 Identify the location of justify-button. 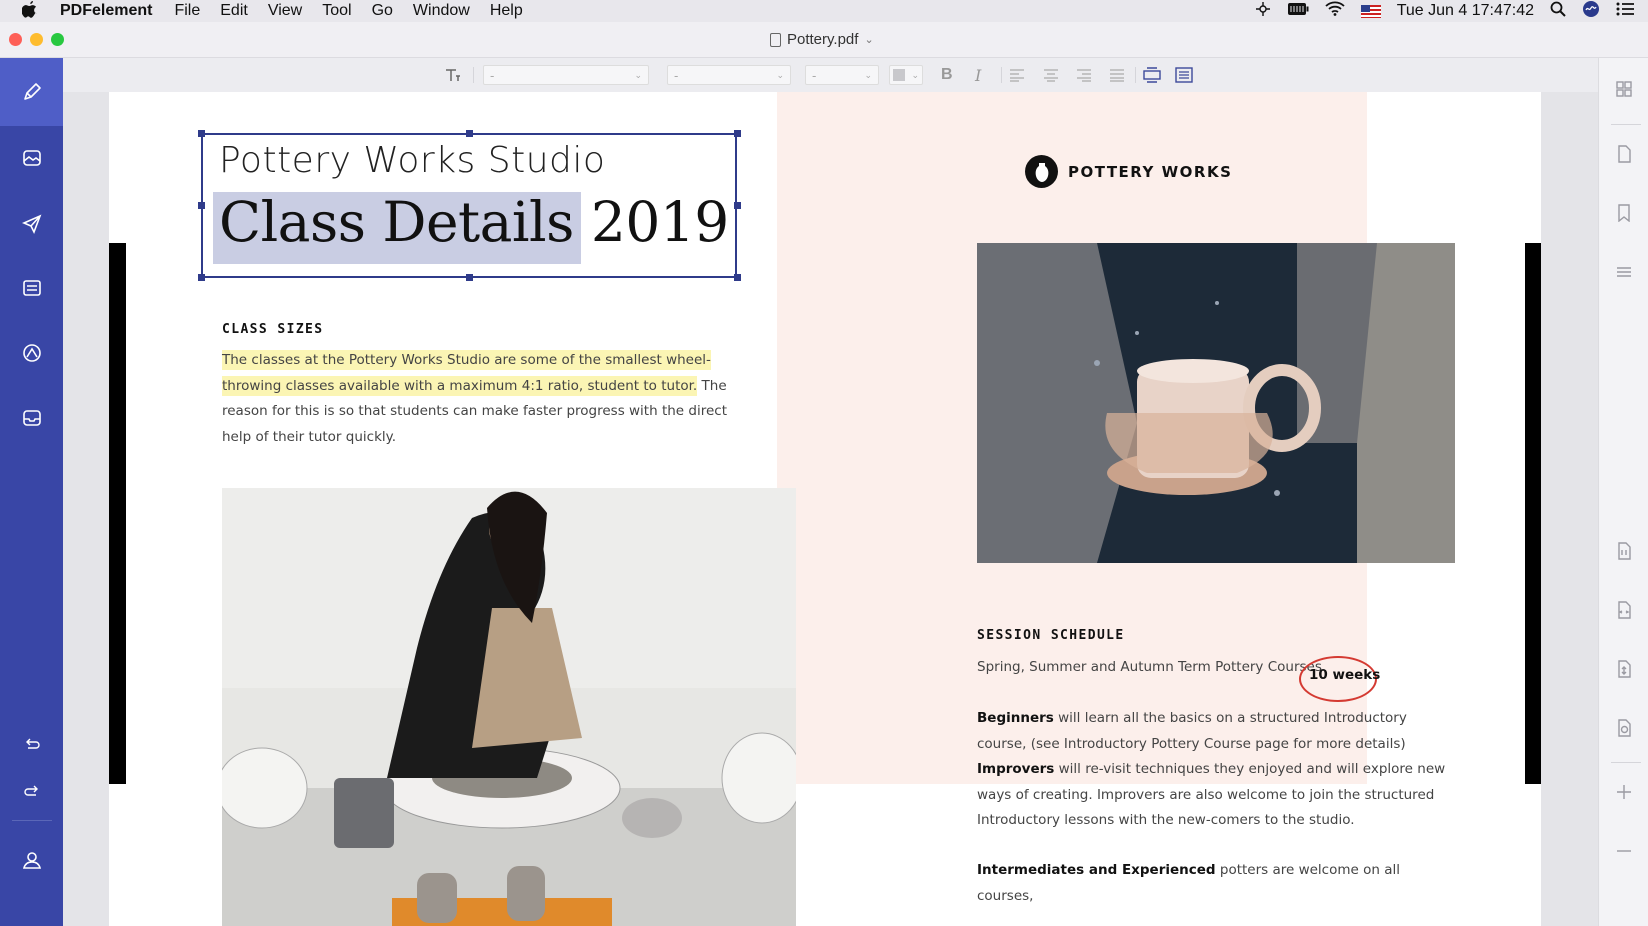
(1117, 75).